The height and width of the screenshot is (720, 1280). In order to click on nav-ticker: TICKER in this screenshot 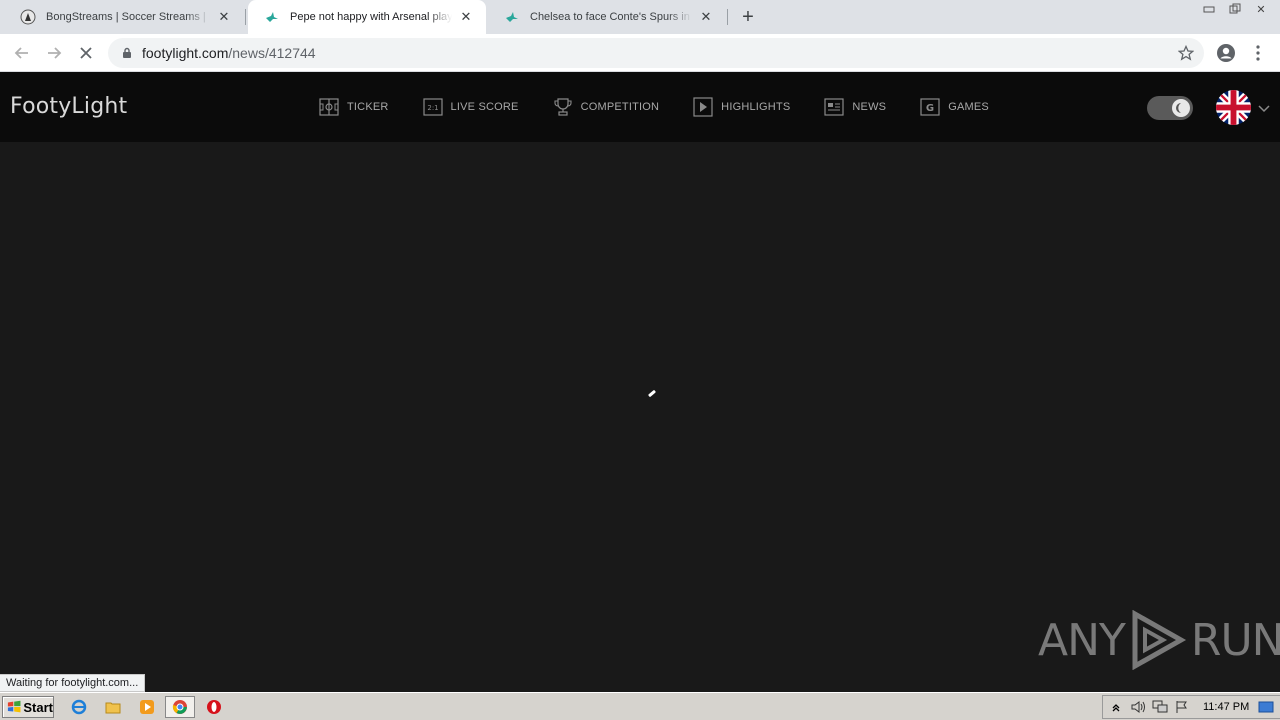, I will do `click(354, 107)`.